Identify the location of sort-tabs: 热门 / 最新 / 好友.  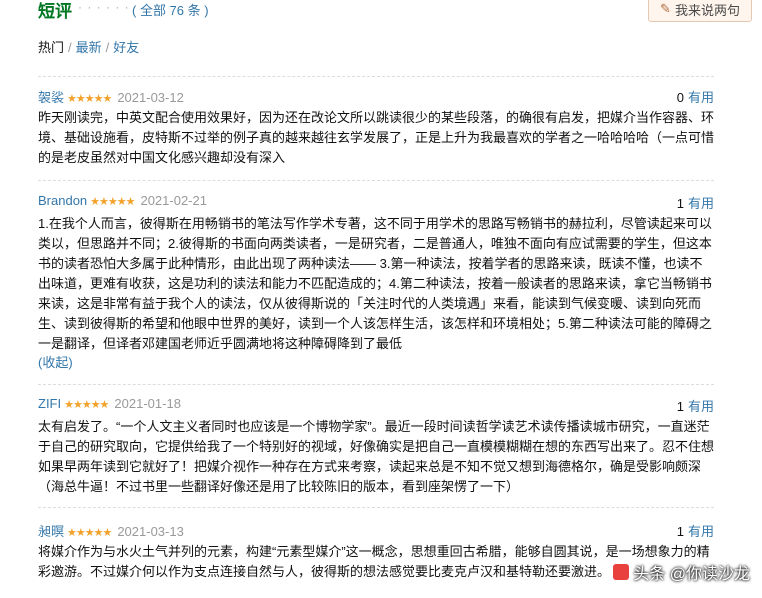
(88, 46).